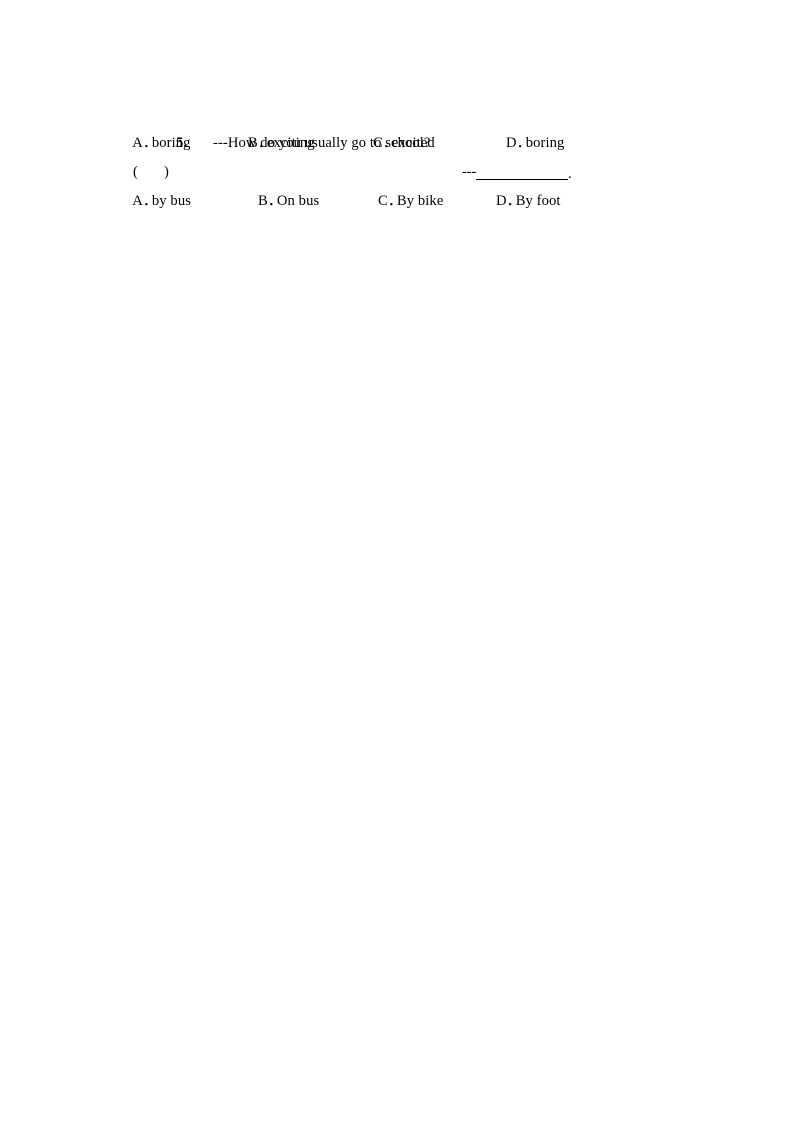 Image resolution: width=794 pixels, height=1123 pixels. Describe the element at coordinates (182, 143) in the screenshot. I see `question-number: 5.` at that location.